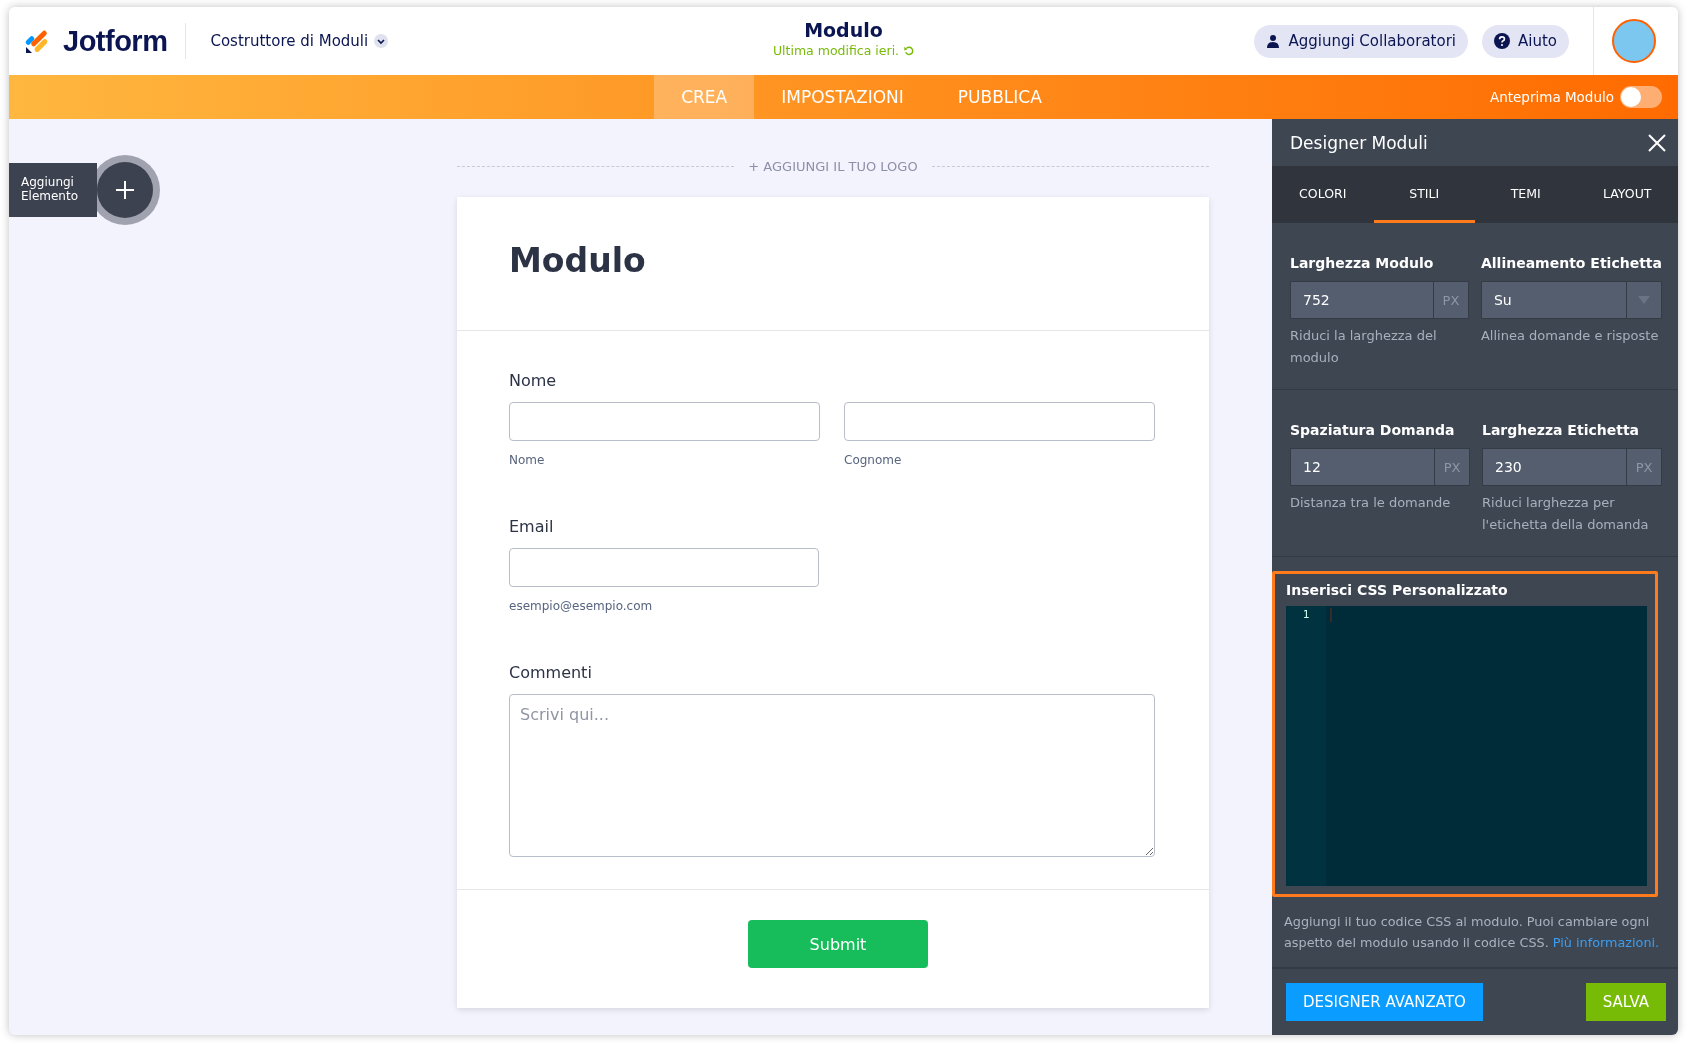 This screenshot has height=1045, width=1687. What do you see at coordinates (533, 380) in the screenshot?
I see `field-label: Nome` at bounding box center [533, 380].